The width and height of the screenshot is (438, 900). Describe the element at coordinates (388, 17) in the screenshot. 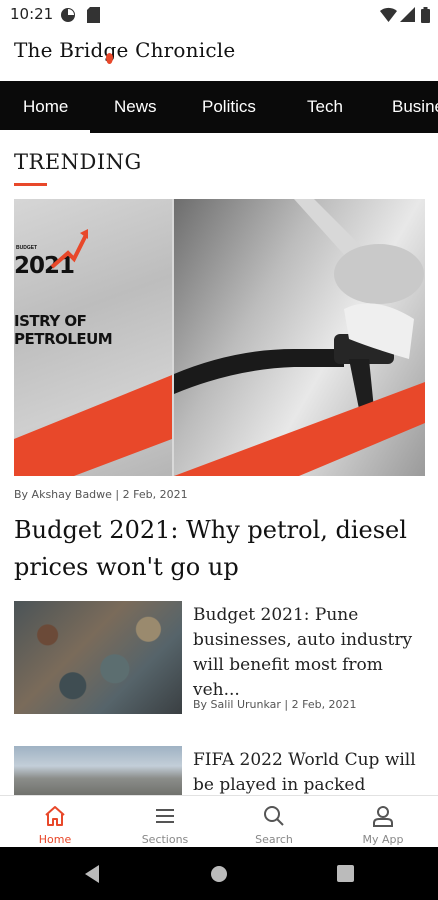

I see `wifi-icon` at that location.